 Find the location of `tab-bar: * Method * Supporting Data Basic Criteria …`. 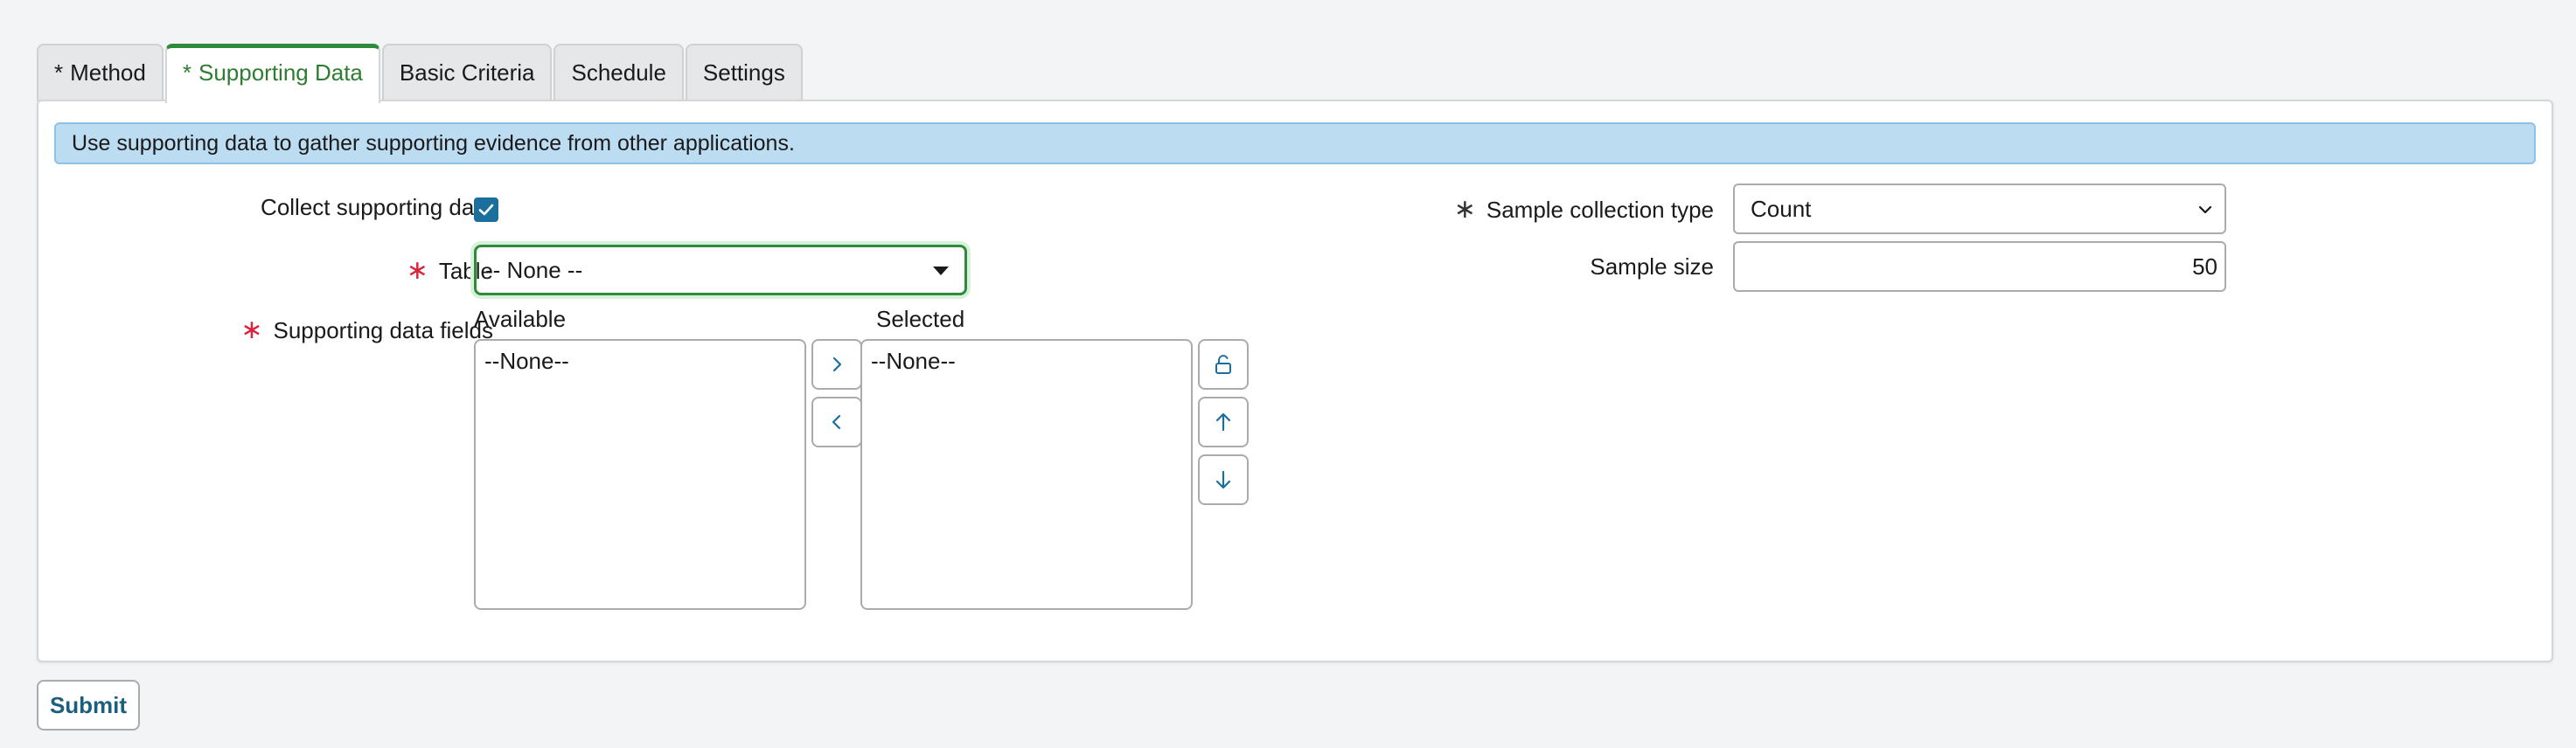

tab-bar: * Method * Supporting Data Basic Criteria … is located at coordinates (420, 73).